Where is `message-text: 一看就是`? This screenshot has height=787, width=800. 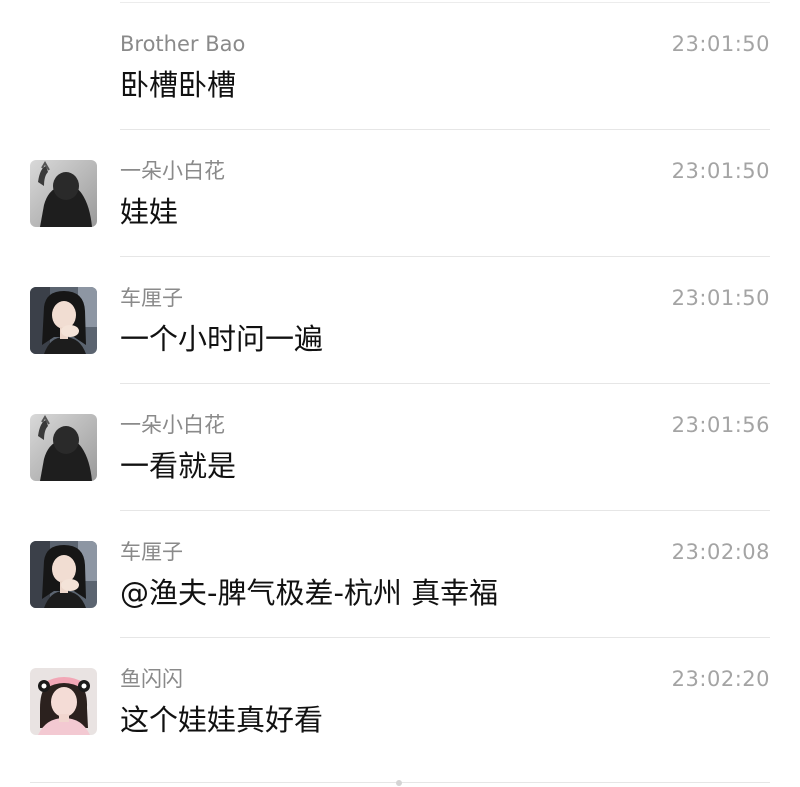
message-text: 一看就是 is located at coordinates (178, 466).